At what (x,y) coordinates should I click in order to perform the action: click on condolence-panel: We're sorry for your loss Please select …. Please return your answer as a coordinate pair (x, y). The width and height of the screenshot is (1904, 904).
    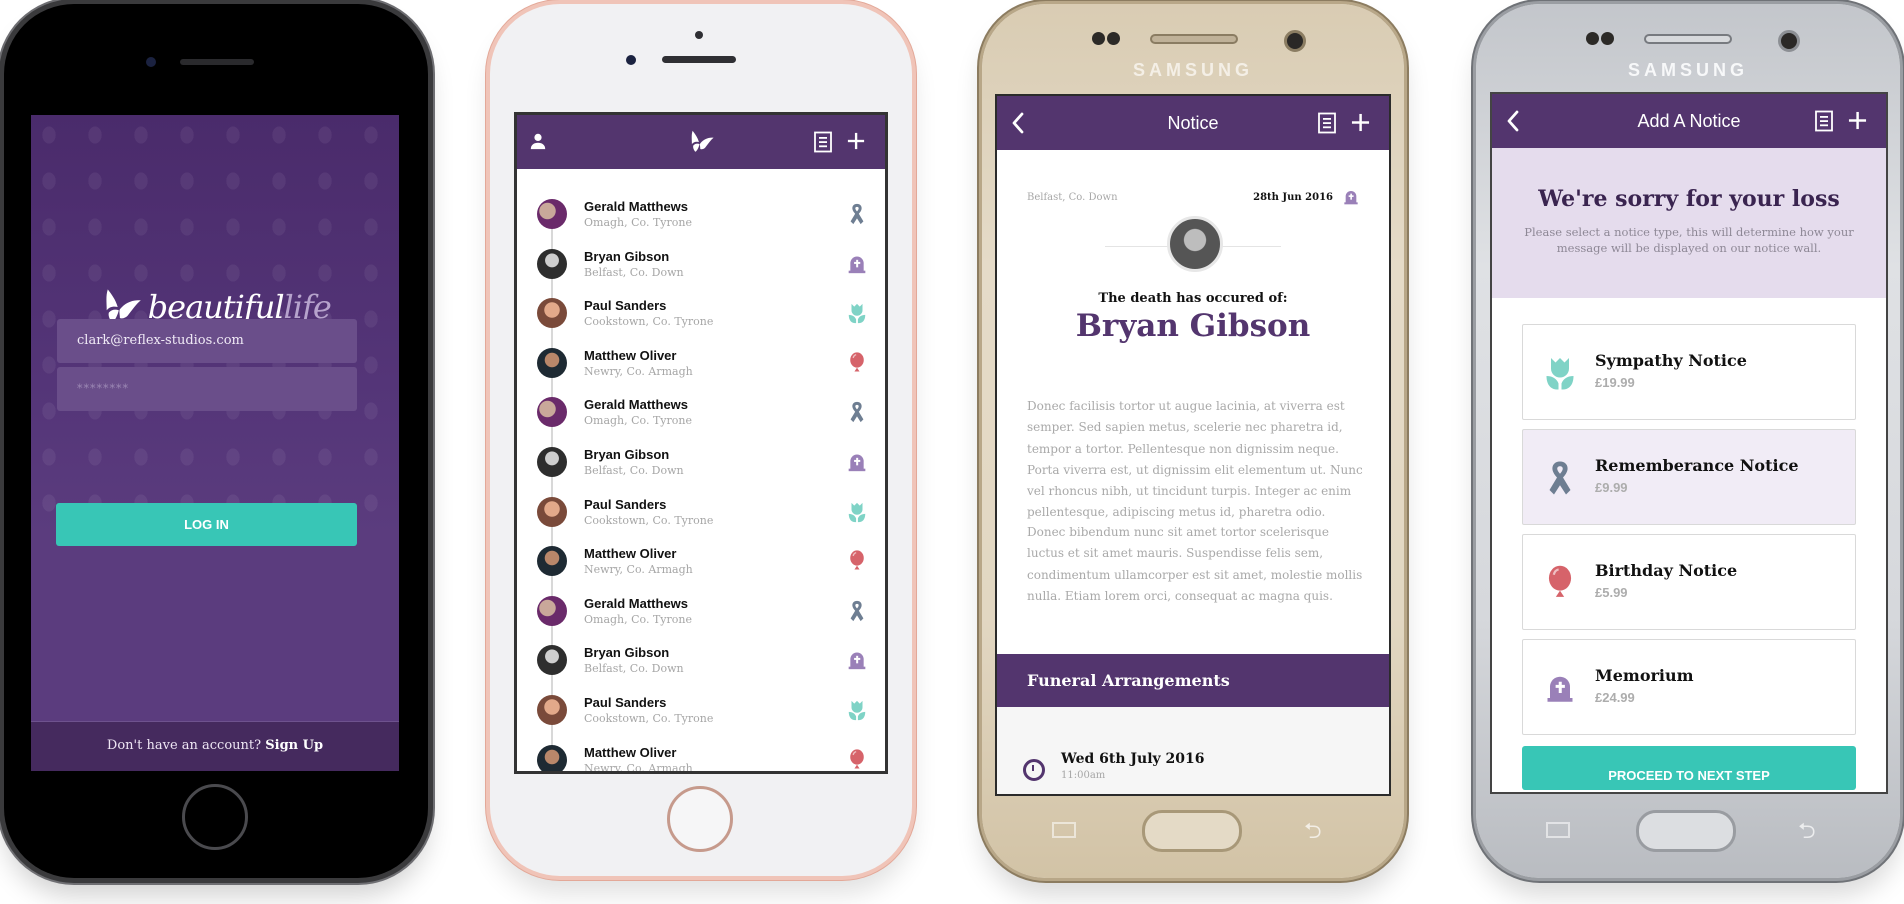
    Looking at the image, I should click on (1689, 223).